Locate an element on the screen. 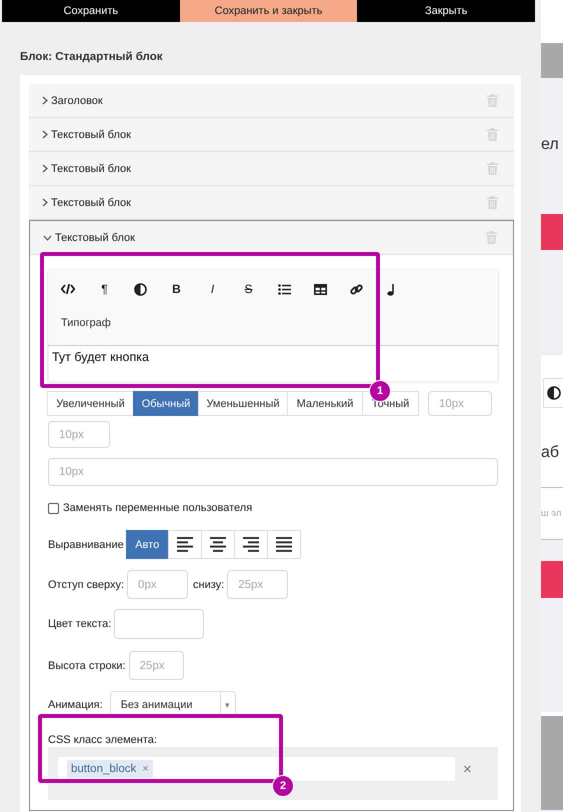 This screenshot has height=812, width=563. size-option: Увеличенный is located at coordinates (90, 403).